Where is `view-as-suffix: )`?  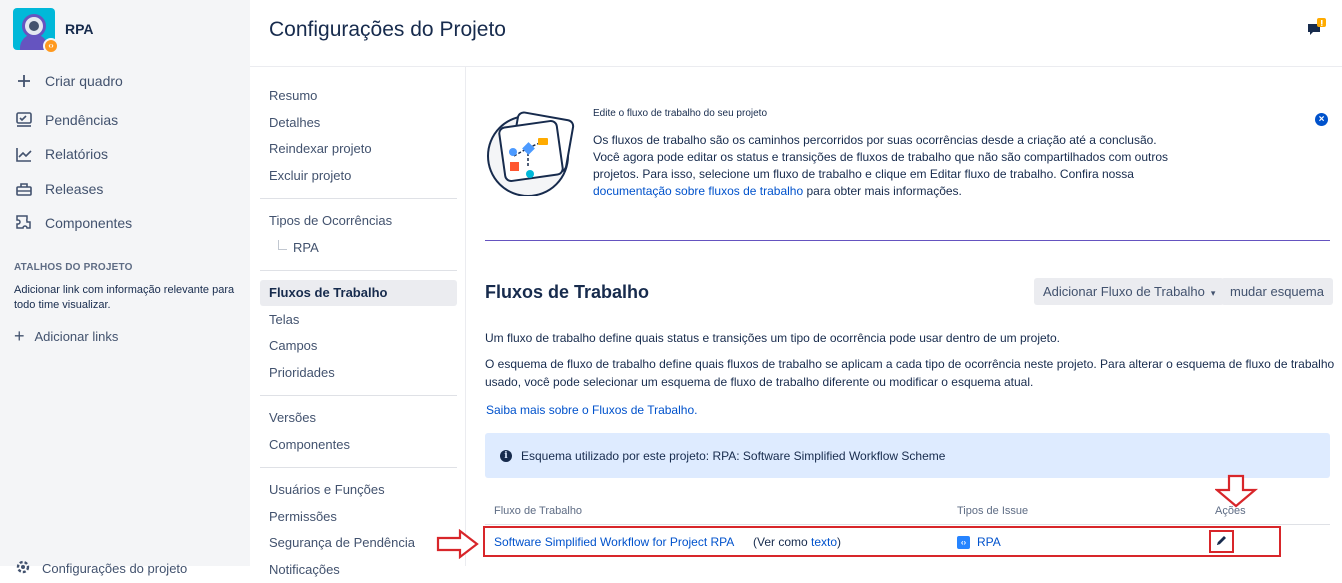 view-as-suffix: ) is located at coordinates (839, 542).